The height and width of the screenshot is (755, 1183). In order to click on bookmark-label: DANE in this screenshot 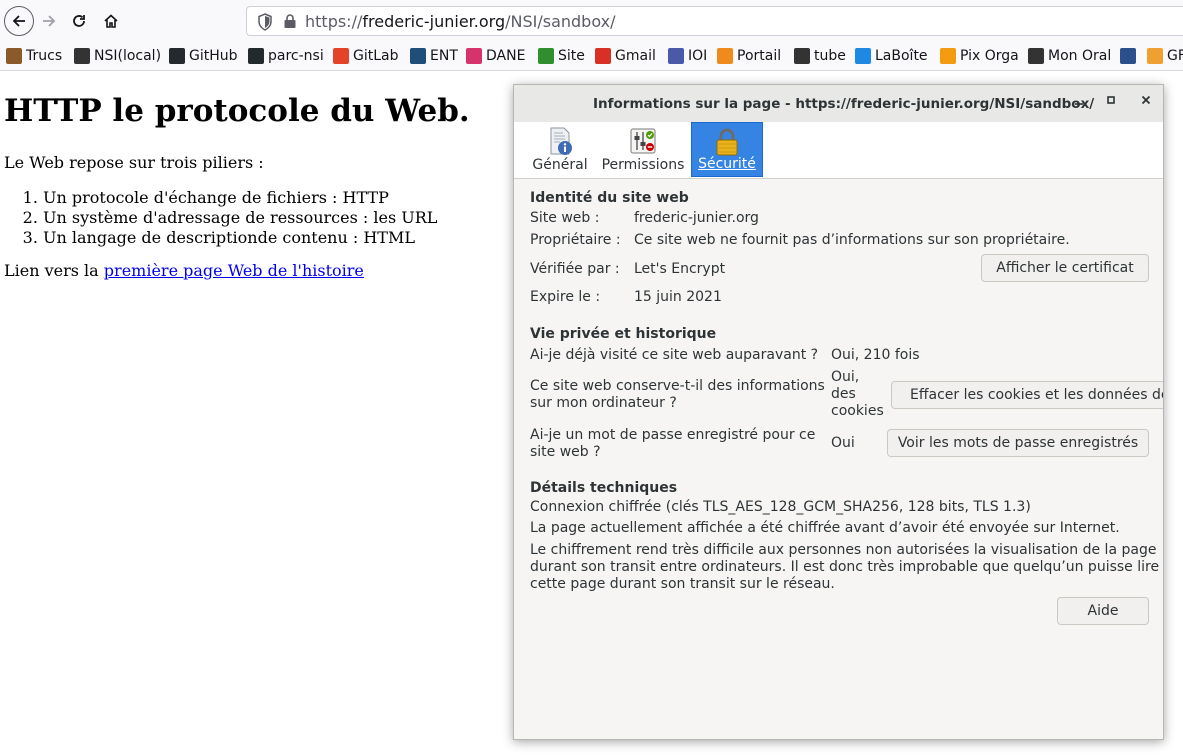, I will do `click(506, 56)`.